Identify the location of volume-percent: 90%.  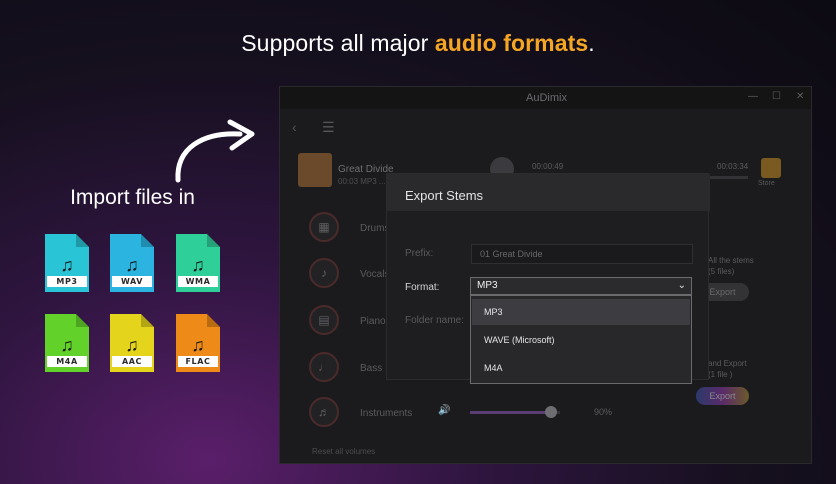
(603, 412).